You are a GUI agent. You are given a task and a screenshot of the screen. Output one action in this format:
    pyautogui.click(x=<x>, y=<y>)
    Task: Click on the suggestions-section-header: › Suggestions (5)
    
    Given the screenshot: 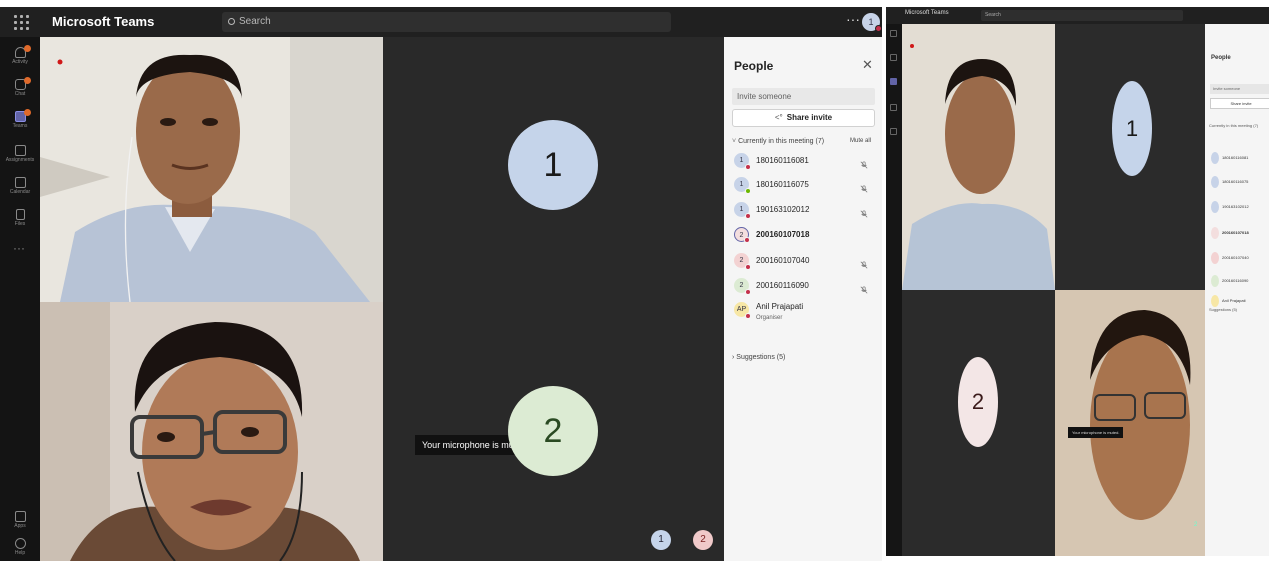 What is the action you would take?
    pyautogui.click(x=758, y=357)
    